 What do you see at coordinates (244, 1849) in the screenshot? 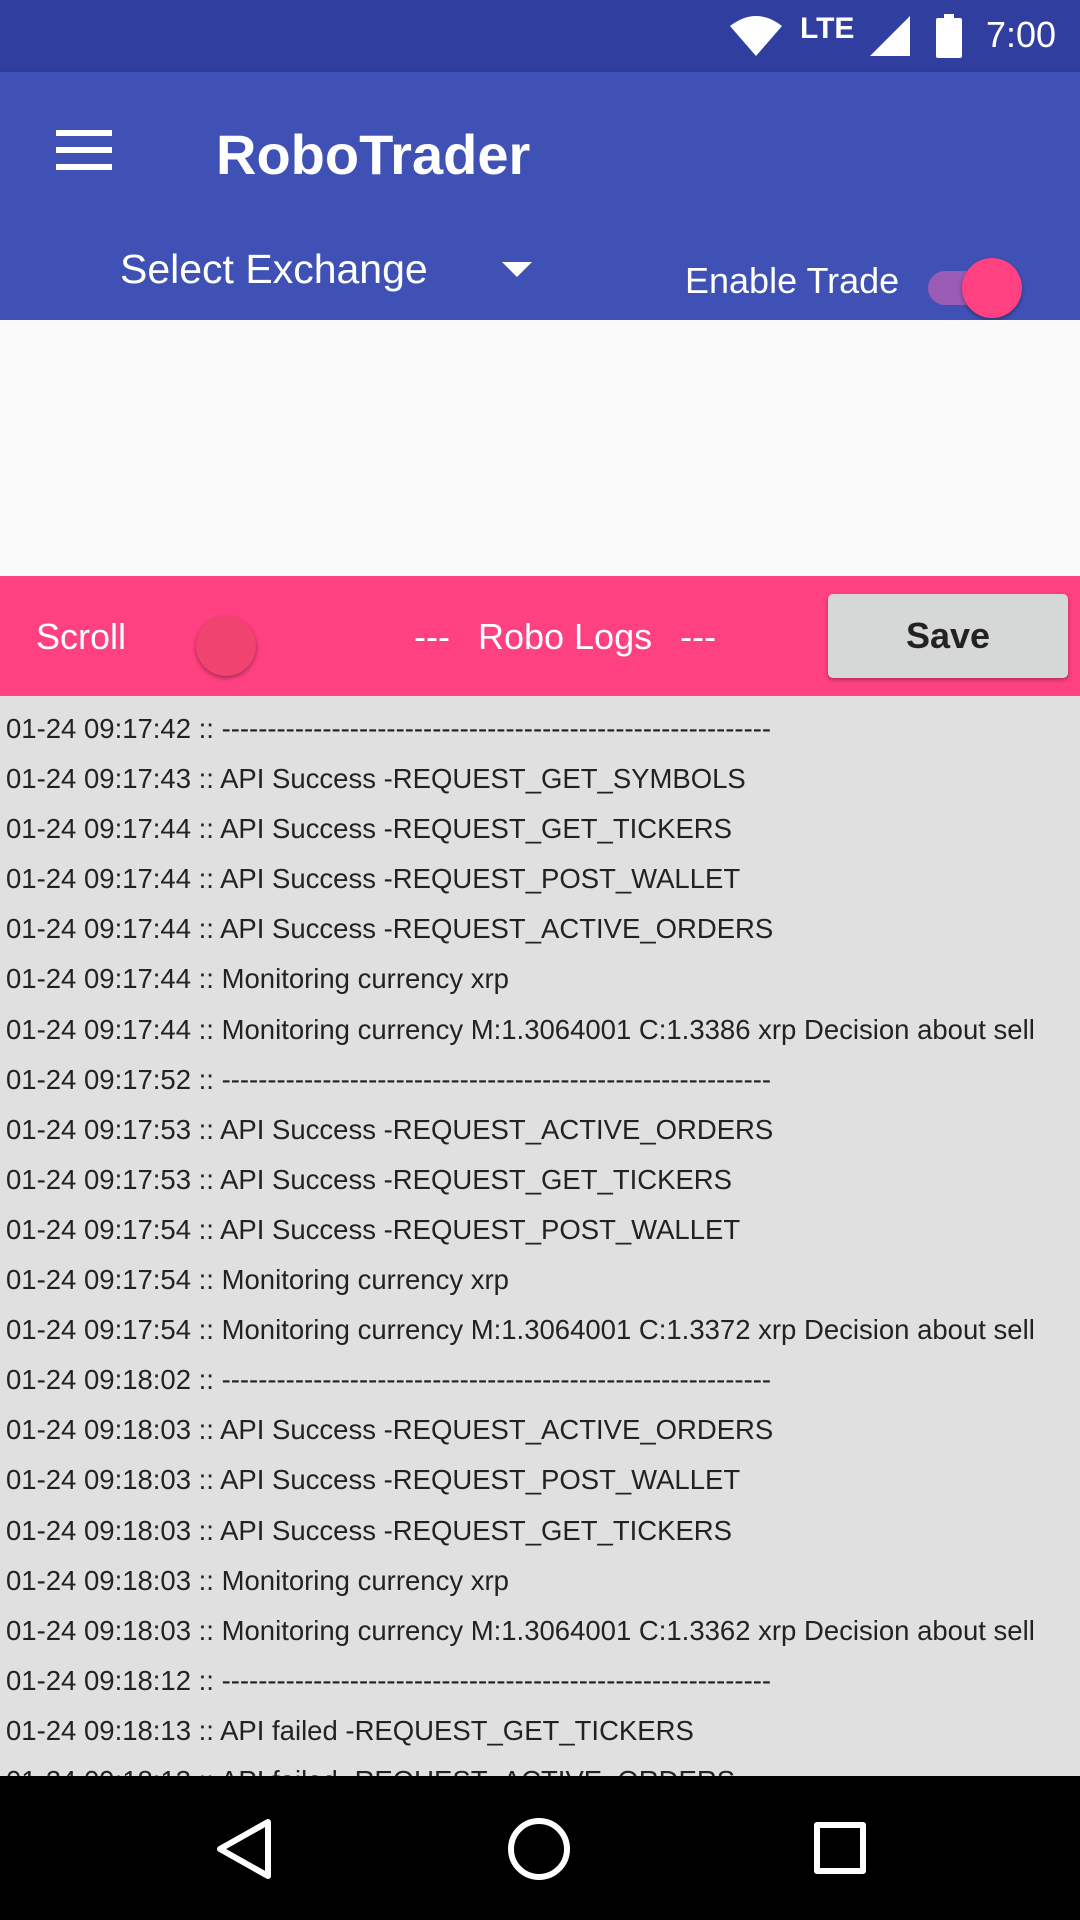
I see `back-icon` at bounding box center [244, 1849].